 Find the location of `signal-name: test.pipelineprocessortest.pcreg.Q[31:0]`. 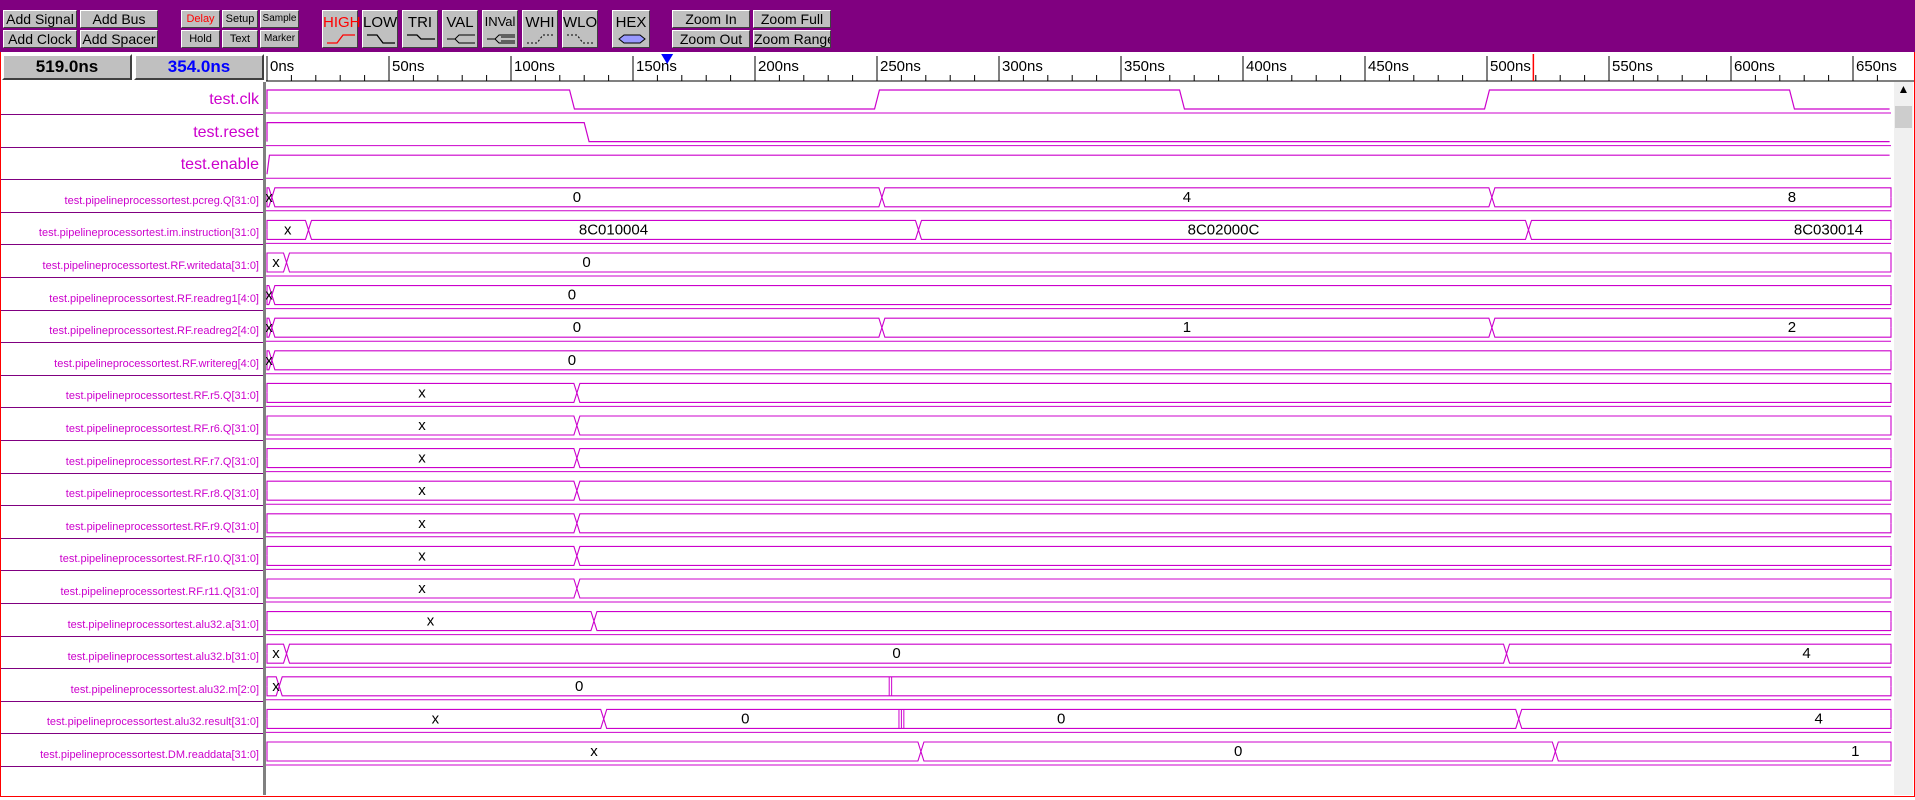

signal-name: test.pipelineprocessortest.pcreg.Q[31:0] is located at coordinates (161, 200).